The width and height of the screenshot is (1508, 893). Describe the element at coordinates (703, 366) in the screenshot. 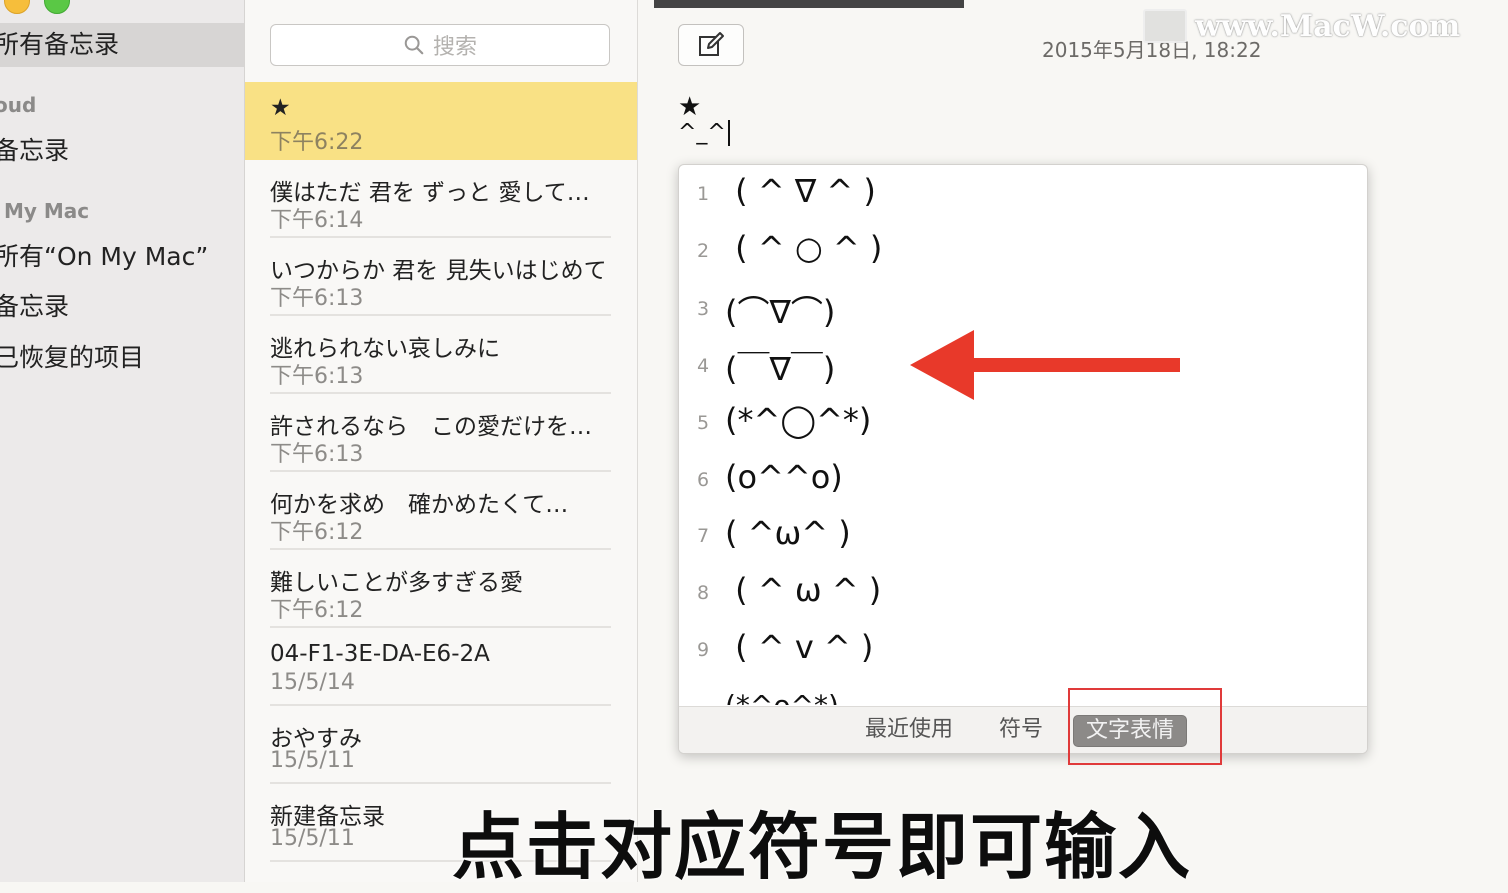

I see `candidate-number: 4` at that location.